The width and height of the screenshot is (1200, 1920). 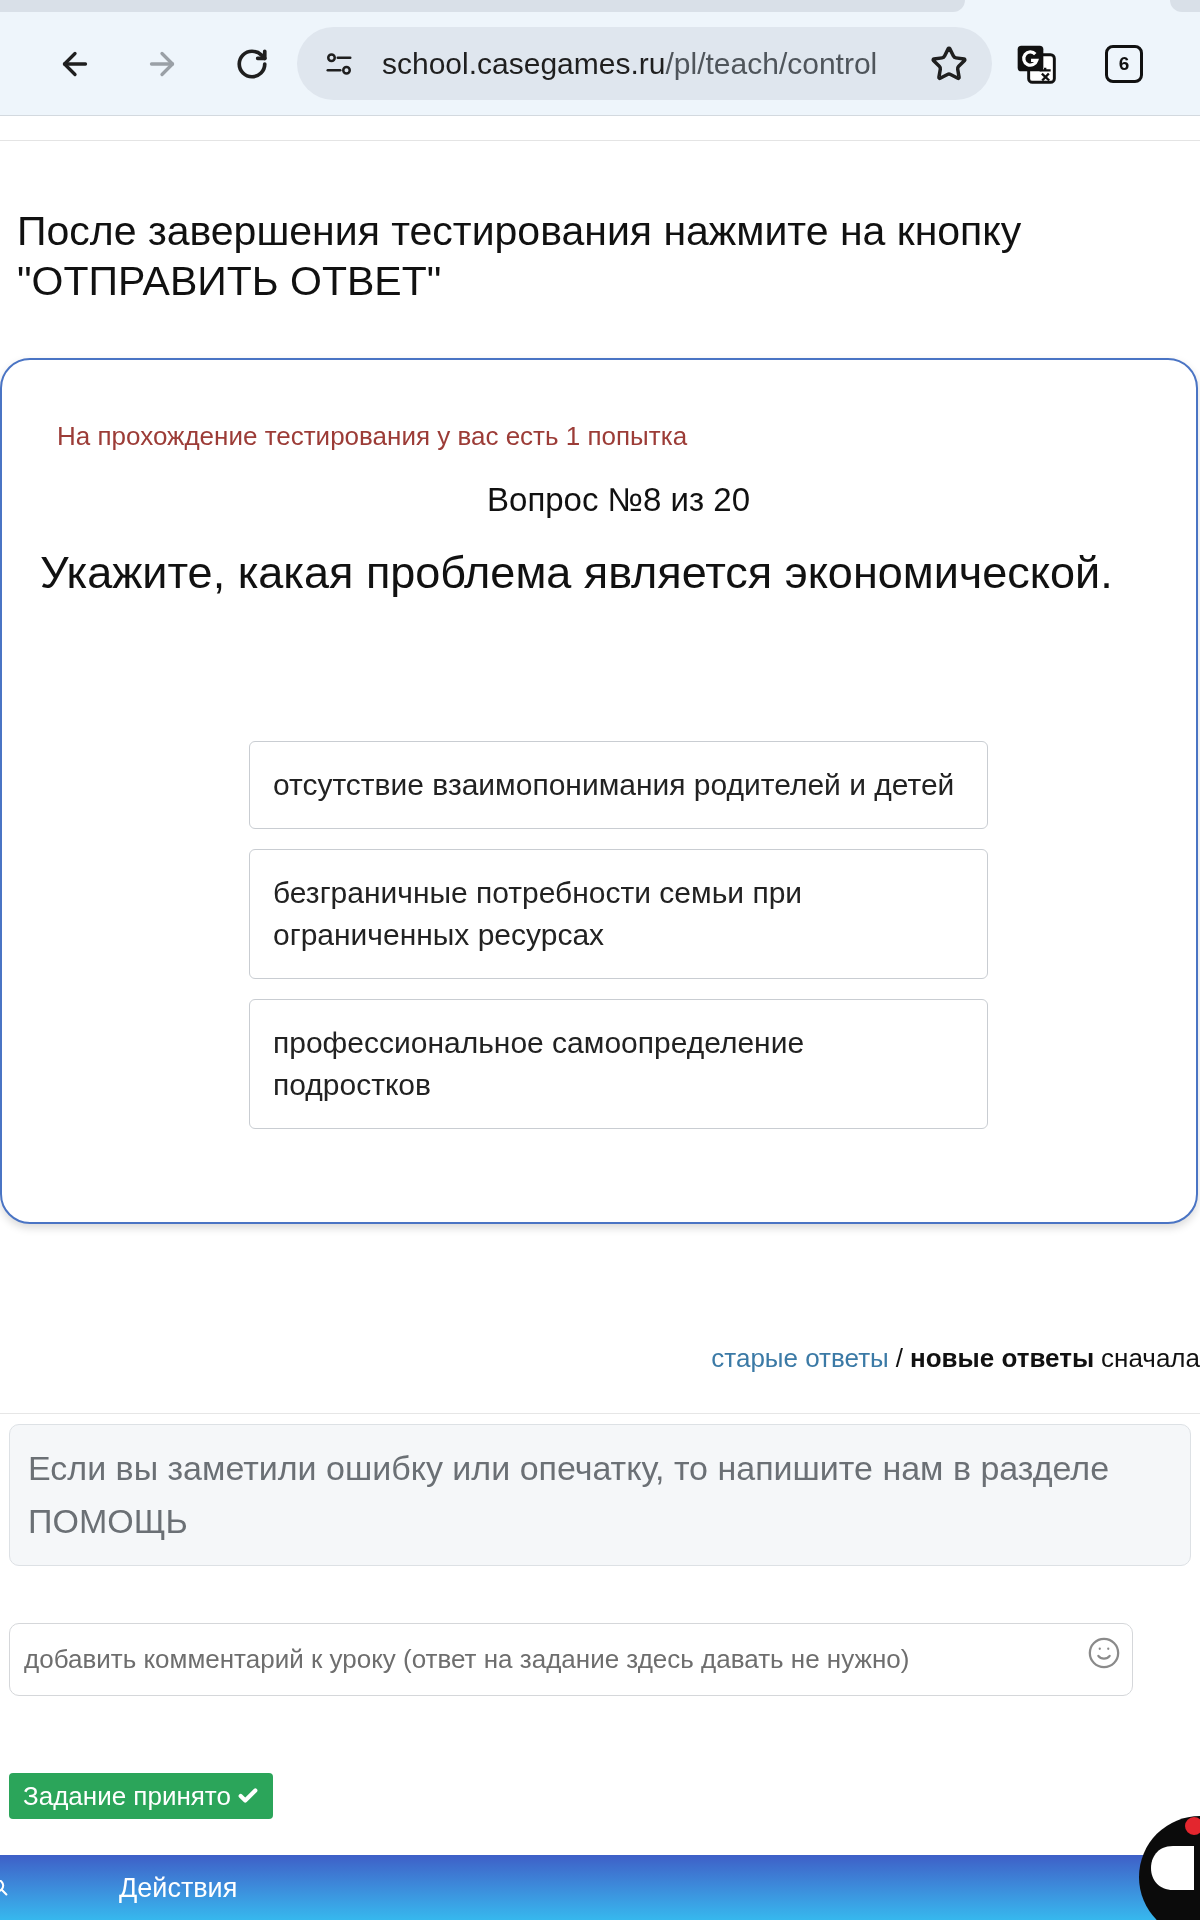 What do you see at coordinates (1150, 1358) in the screenshot?
I see `sort-suffix: сначала` at bounding box center [1150, 1358].